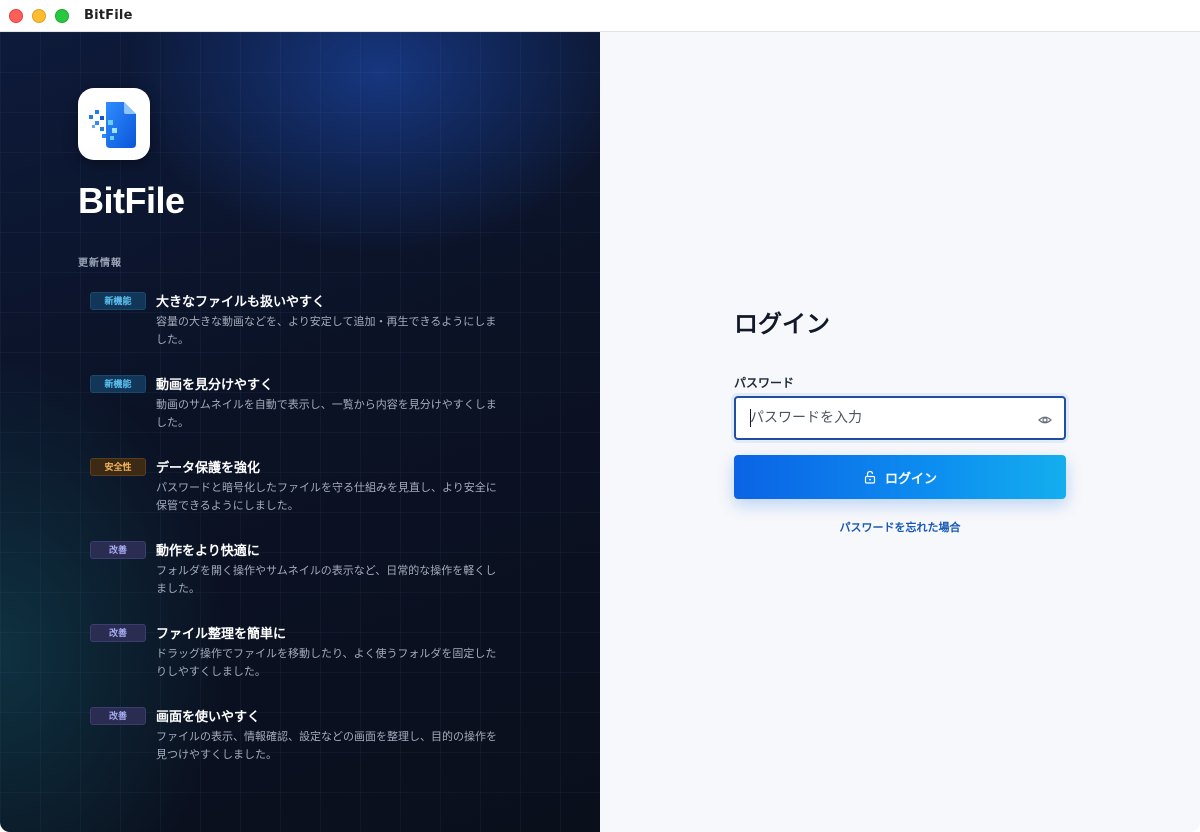  I want to click on brand-name: BitFile, so click(131, 200).